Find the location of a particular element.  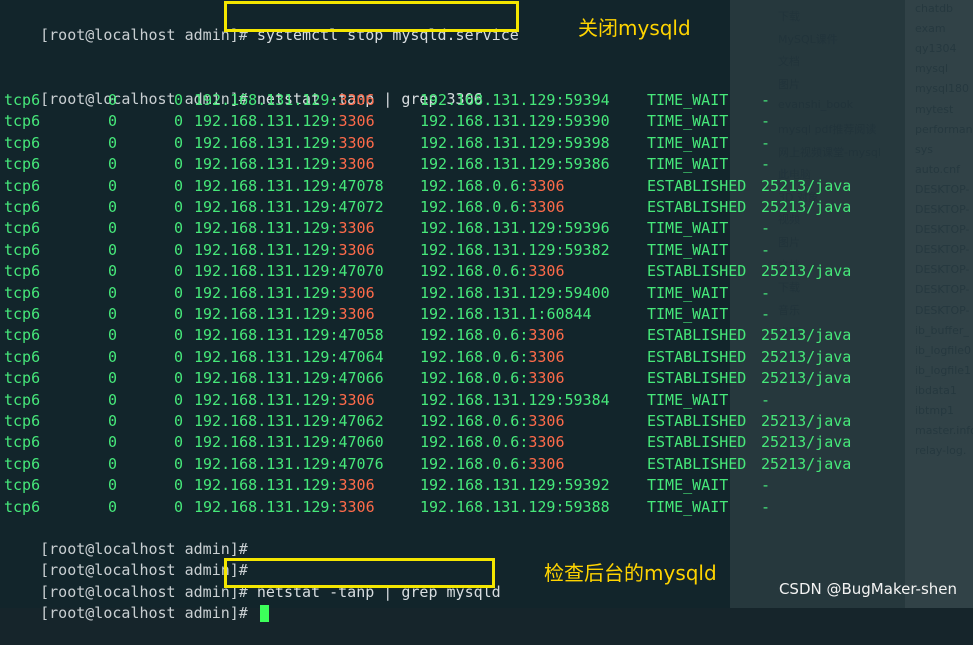

foreign-port: 59396 is located at coordinates (587, 228).